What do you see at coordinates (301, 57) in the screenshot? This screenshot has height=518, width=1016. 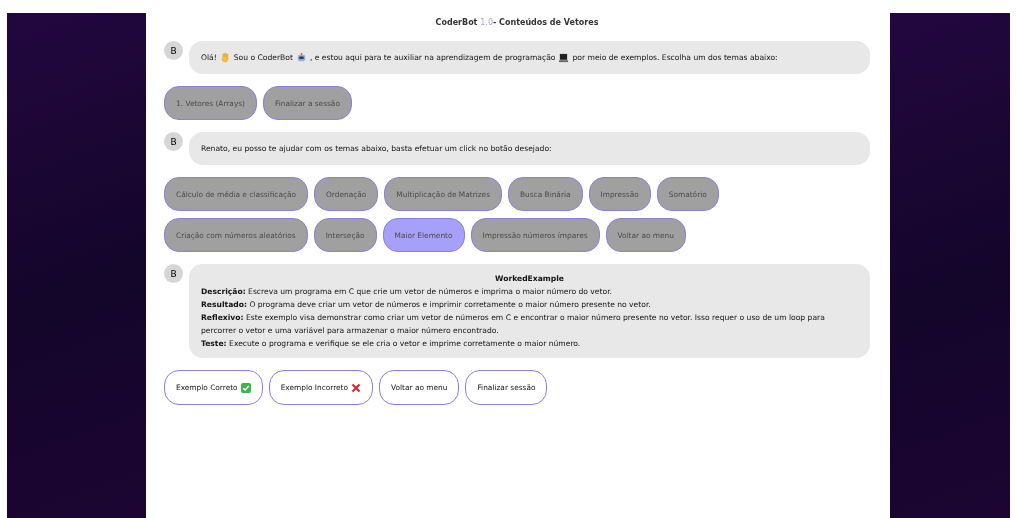 I see `robot-icon` at bounding box center [301, 57].